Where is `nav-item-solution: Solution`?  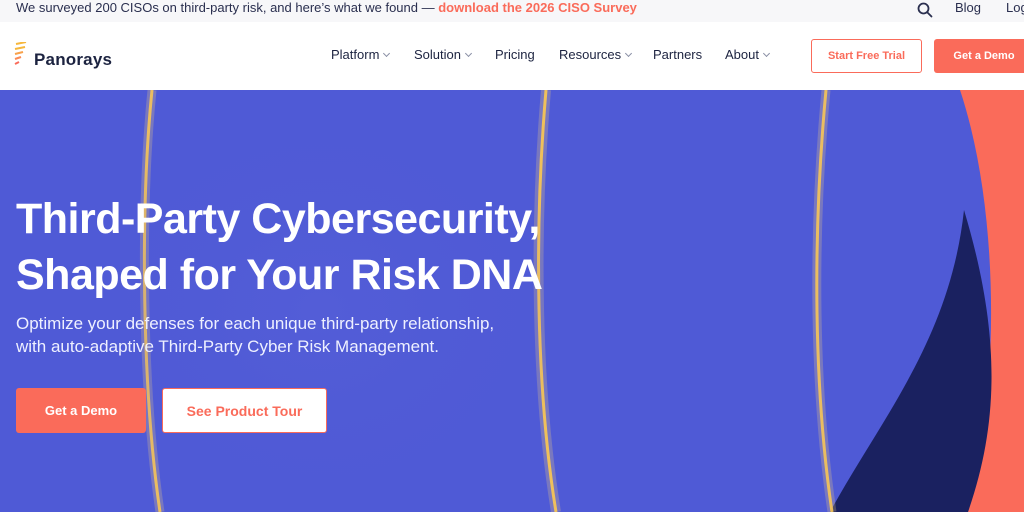 nav-item-solution: Solution is located at coordinates (443, 54).